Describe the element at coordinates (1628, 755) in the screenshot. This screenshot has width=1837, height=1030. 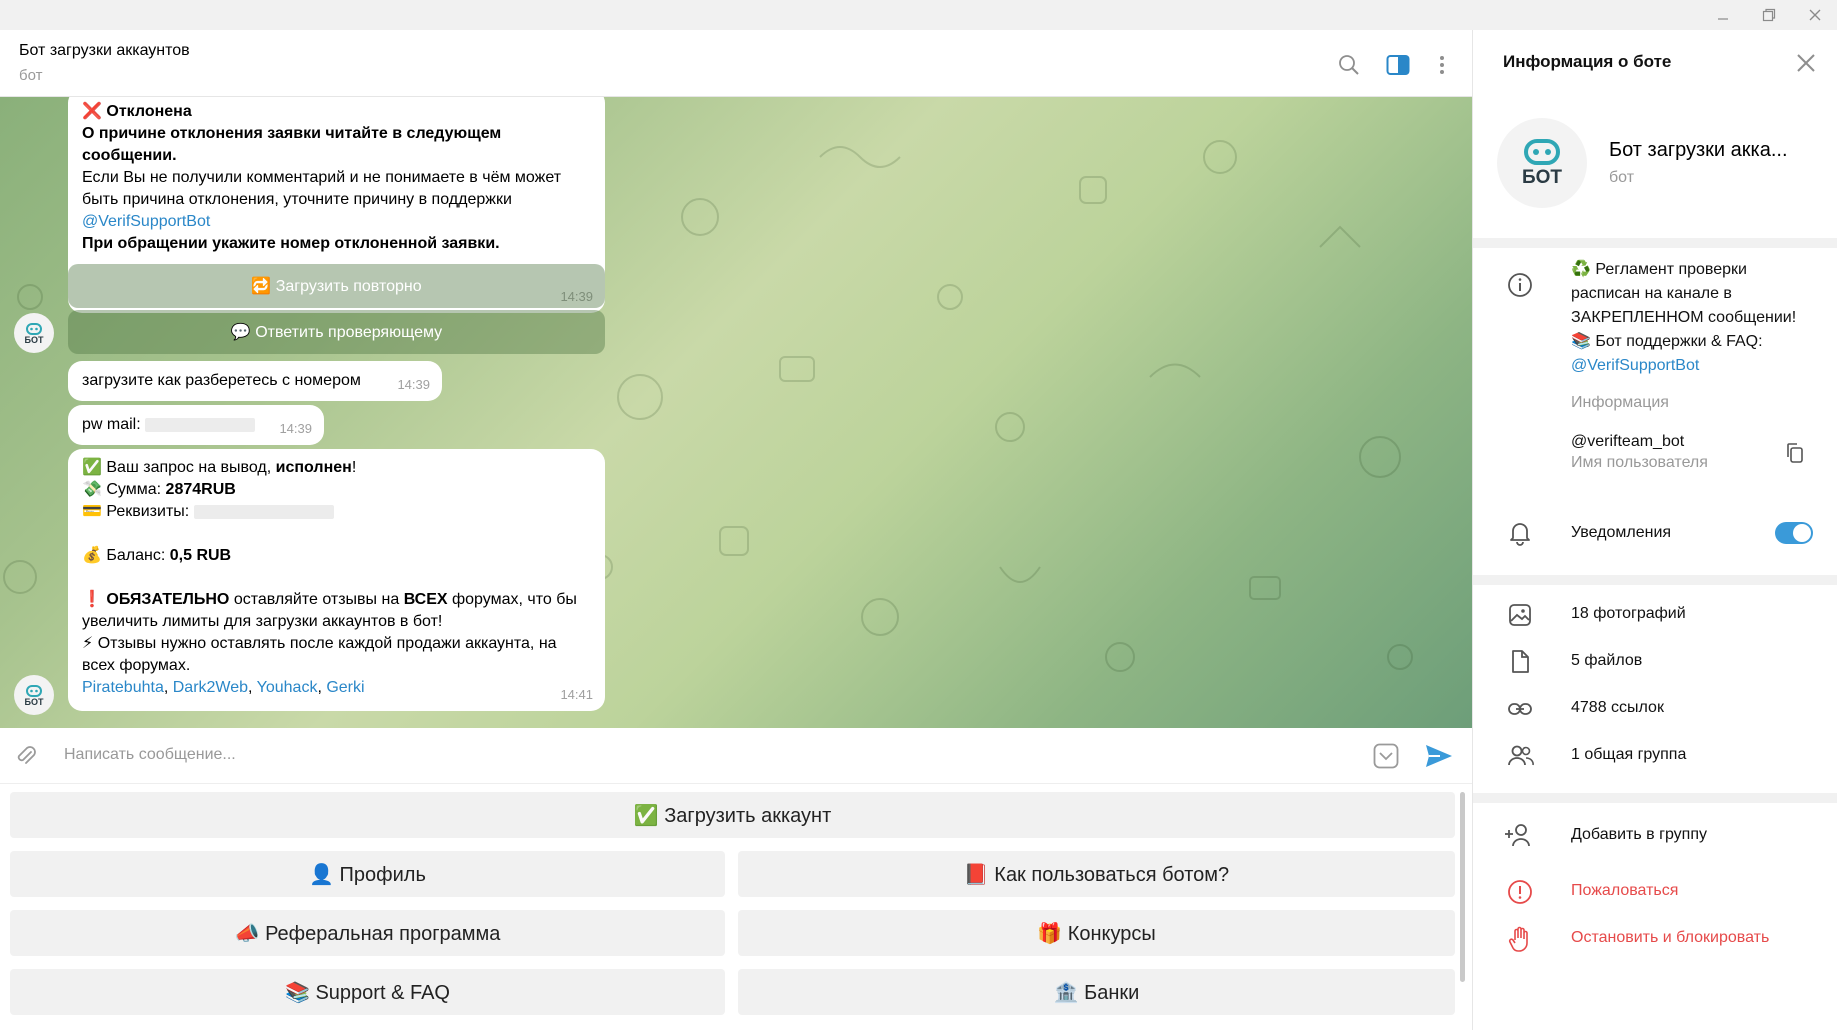
I see `groups-count: 1 общая группа` at that location.